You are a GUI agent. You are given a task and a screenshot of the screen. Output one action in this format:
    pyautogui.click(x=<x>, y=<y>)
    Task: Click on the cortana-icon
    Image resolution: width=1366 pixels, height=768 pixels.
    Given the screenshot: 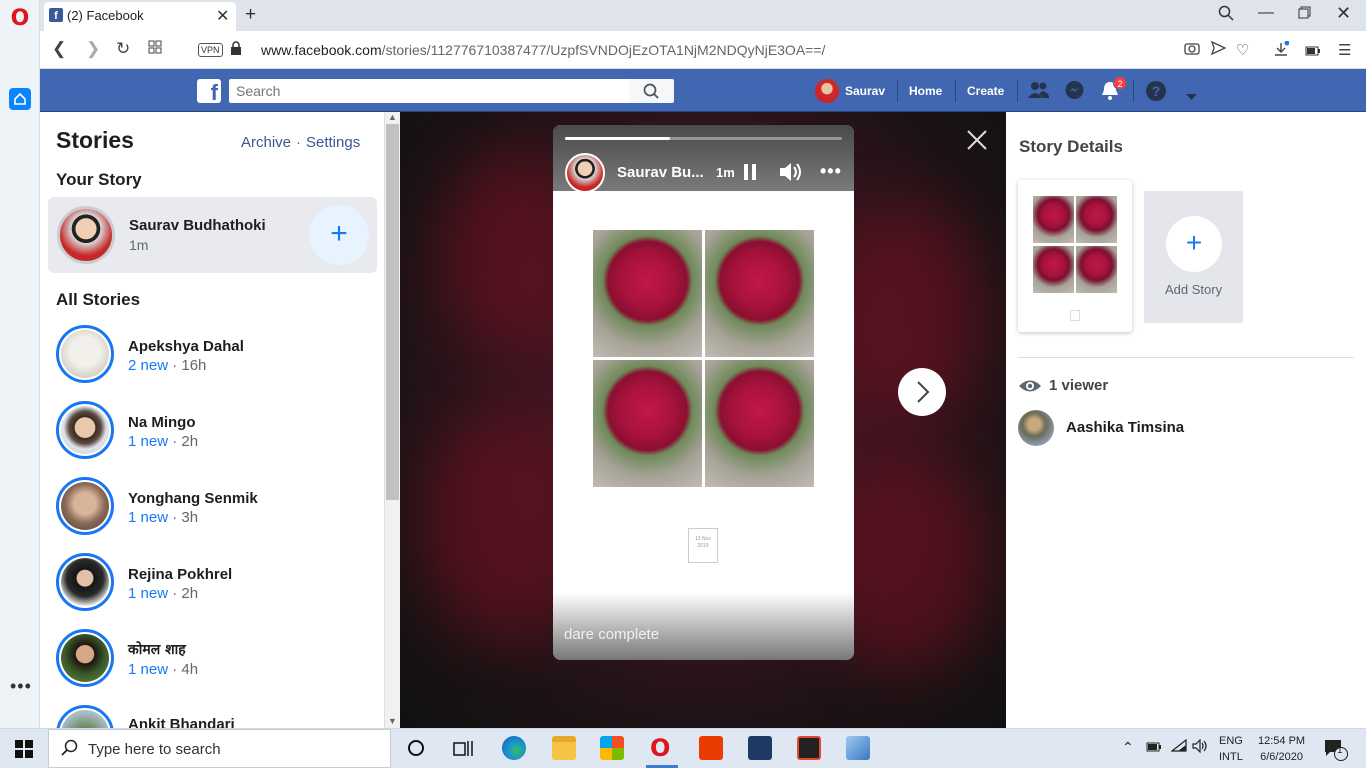 What is the action you would take?
    pyautogui.click(x=416, y=750)
    